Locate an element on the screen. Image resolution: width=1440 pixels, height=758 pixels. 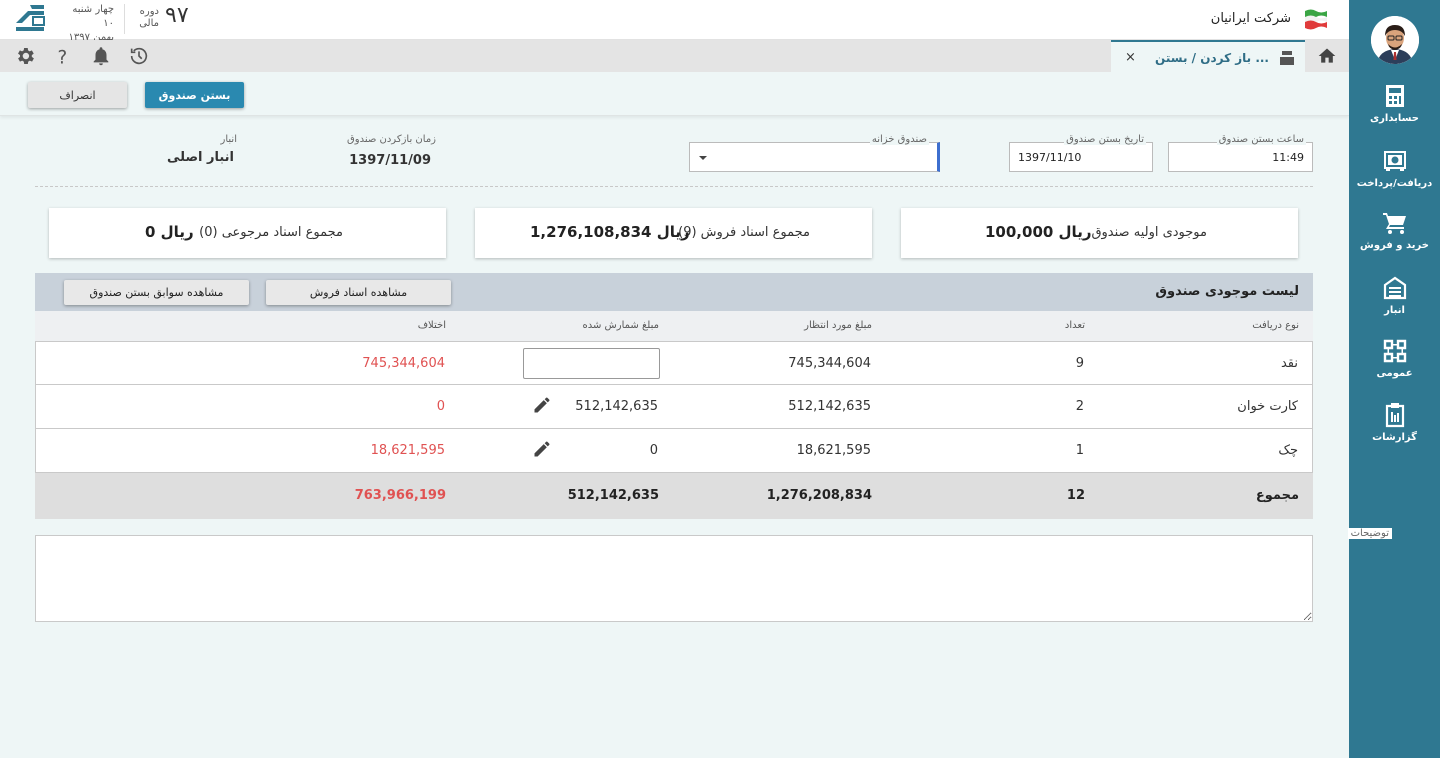
close-date-label: تاریخ بستن صندوق is located at coordinates (1105, 139).